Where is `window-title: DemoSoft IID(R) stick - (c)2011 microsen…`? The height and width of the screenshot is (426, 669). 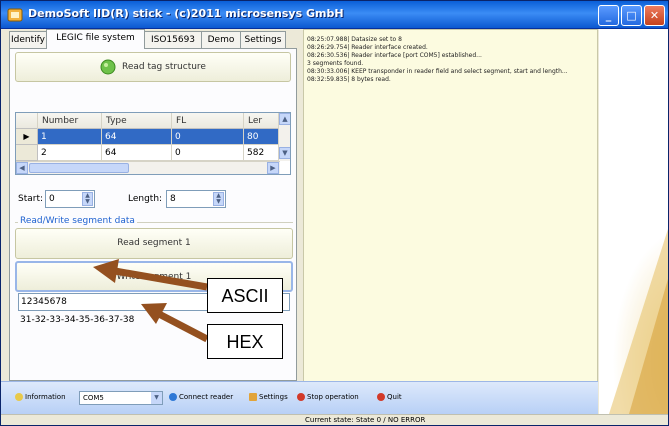
window-title: DemoSoft IID(R) stick - (c)2011 microsen… is located at coordinates (186, 13).